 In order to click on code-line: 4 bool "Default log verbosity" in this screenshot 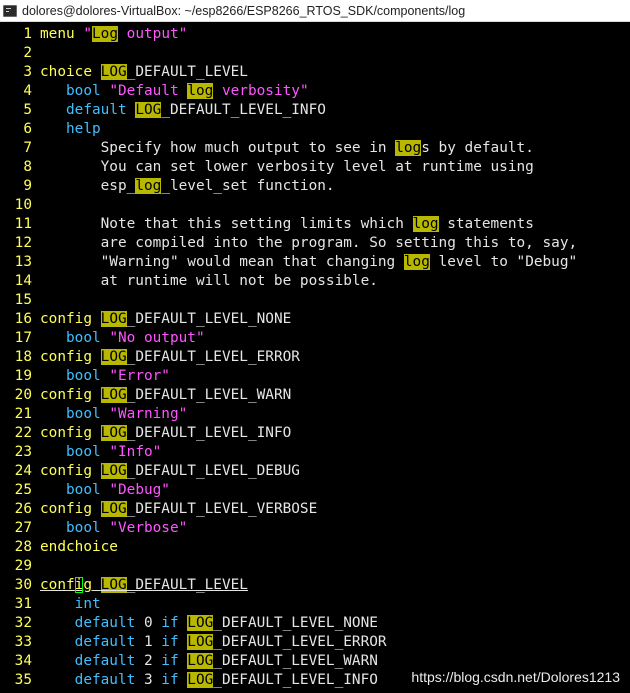, I will do `click(315, 91)`.